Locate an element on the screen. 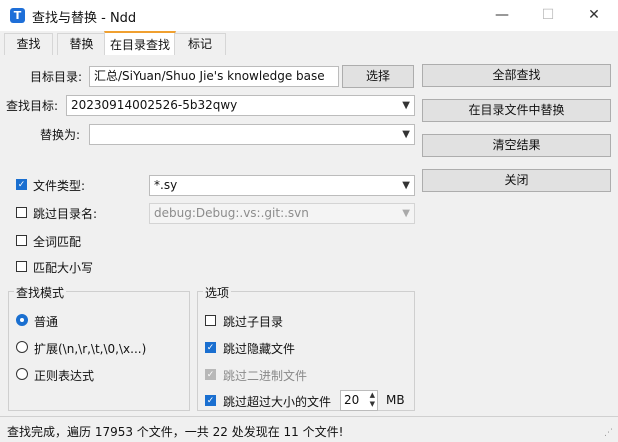  window-title: 查找与替换 - Ndd is located at coordinates (84, 18).